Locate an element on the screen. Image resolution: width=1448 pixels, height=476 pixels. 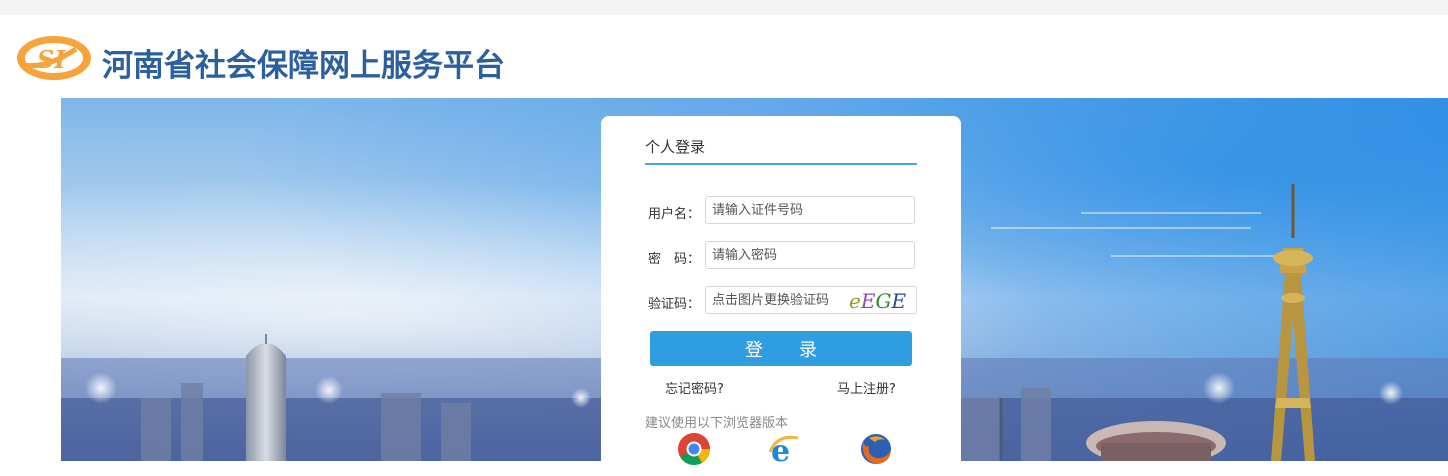
password-label: 密 码： is located at coordinates (674, 259).